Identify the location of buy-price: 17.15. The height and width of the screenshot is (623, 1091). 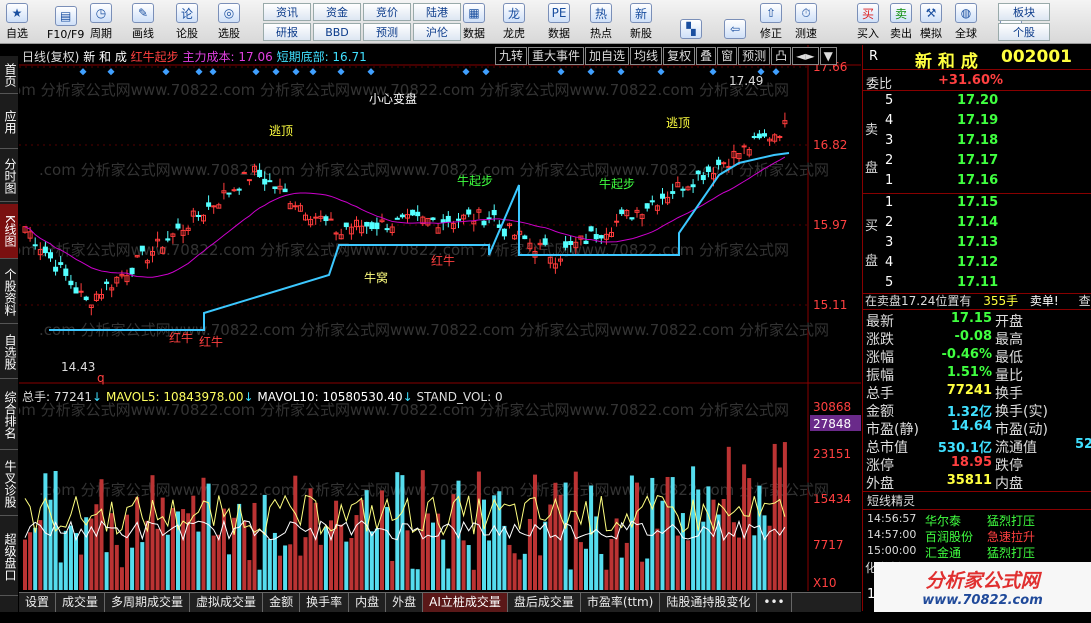
(977, 202).